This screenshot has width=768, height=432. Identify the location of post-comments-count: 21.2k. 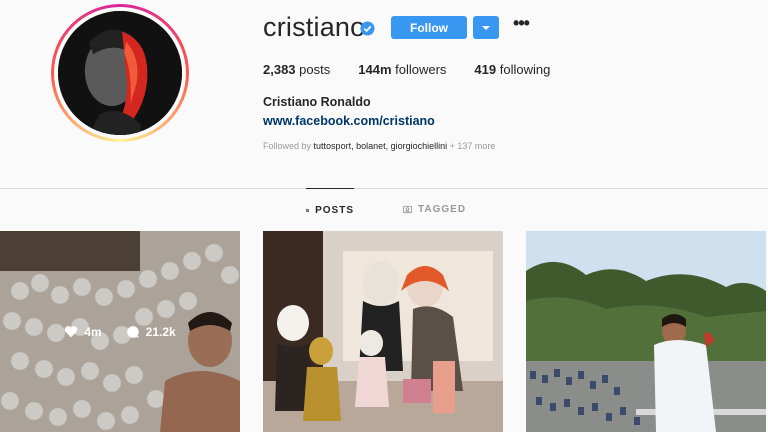
(160, 331).